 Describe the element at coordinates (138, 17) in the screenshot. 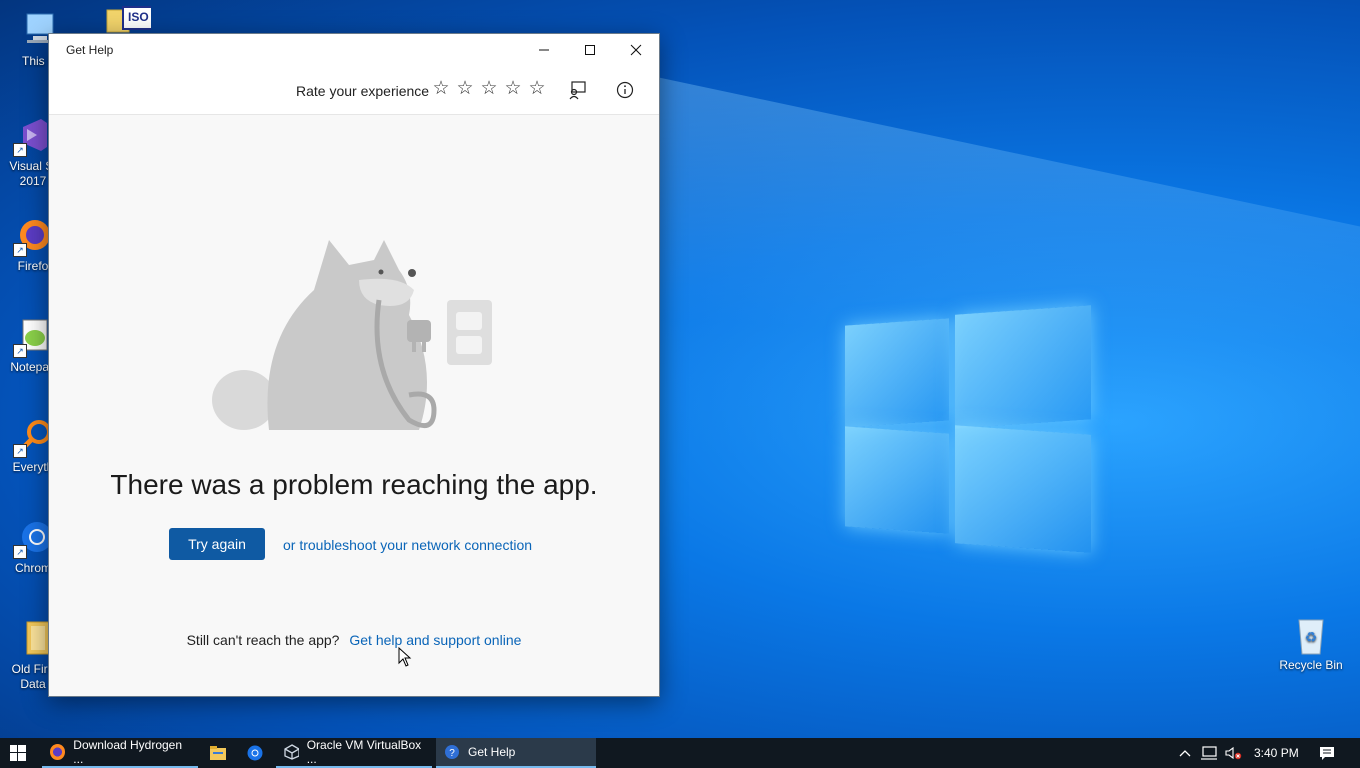

I see `iso-label: ISO` at that location.